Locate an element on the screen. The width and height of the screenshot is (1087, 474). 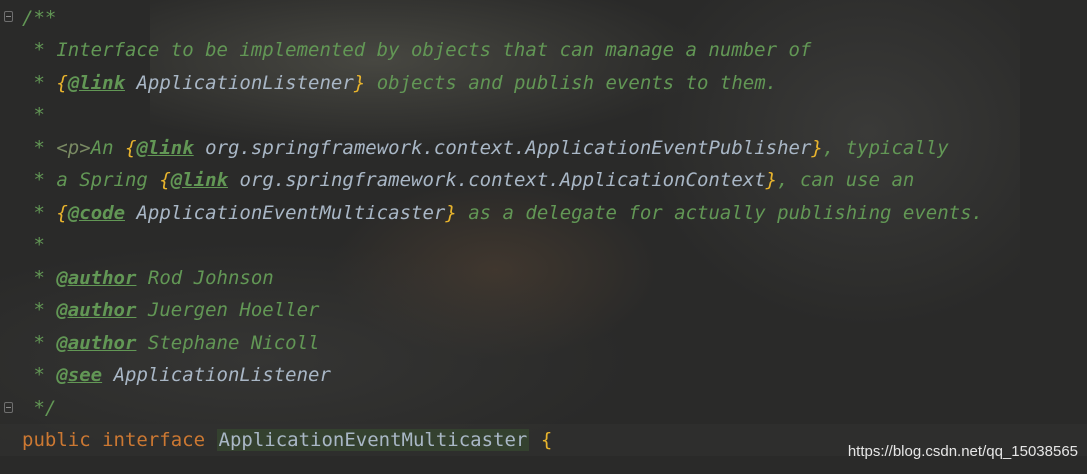
javadoc-code-tag: @code is located at coordinates (96, 213).